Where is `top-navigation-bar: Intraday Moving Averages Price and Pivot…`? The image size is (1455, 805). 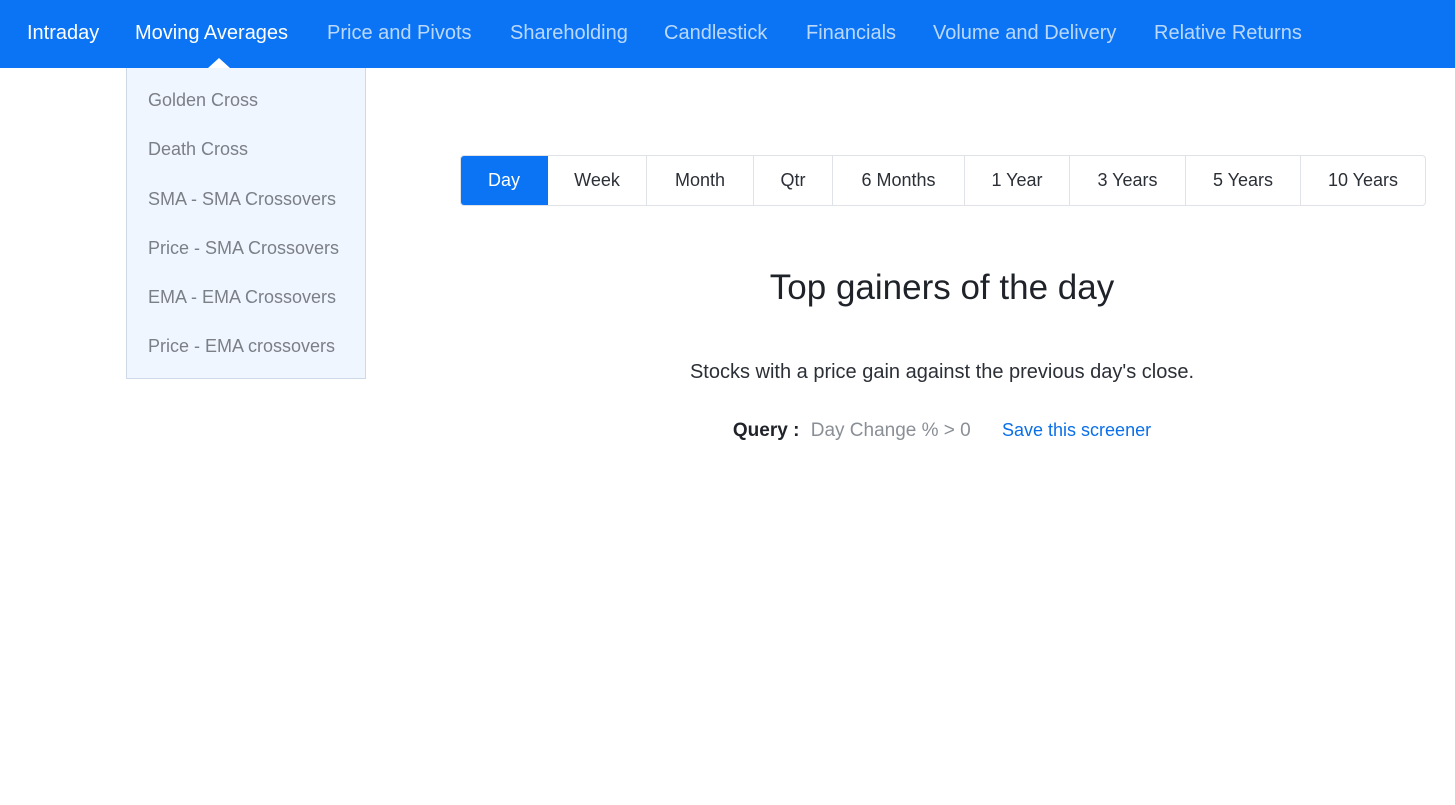 top-navigation-bar: Intraday Moving Averages Price and Pivot… is located at coordinates (727, 34).